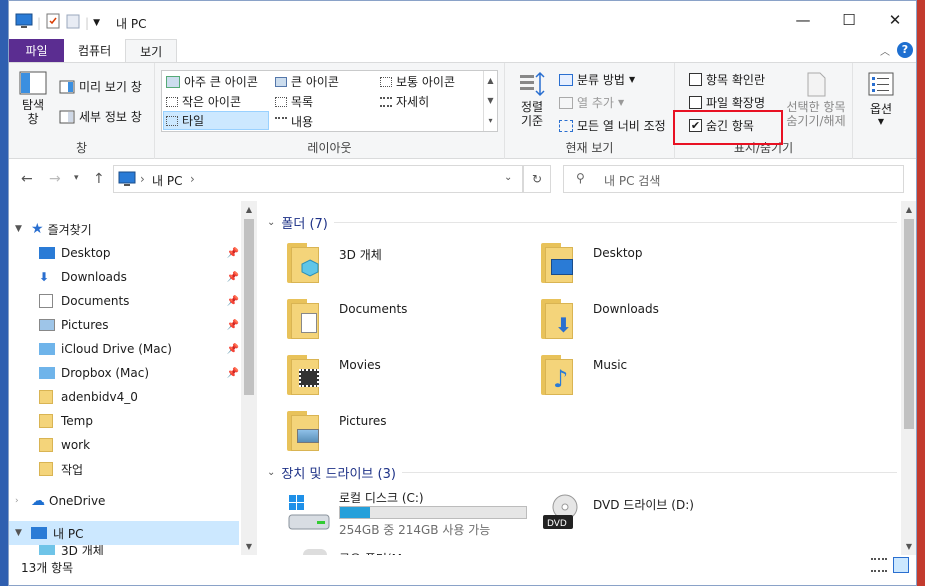  What do you see at coordinates (76, 178) in the screenshot?
I see `recent-locations-icon: ▾` at bounding box center [76, 178].